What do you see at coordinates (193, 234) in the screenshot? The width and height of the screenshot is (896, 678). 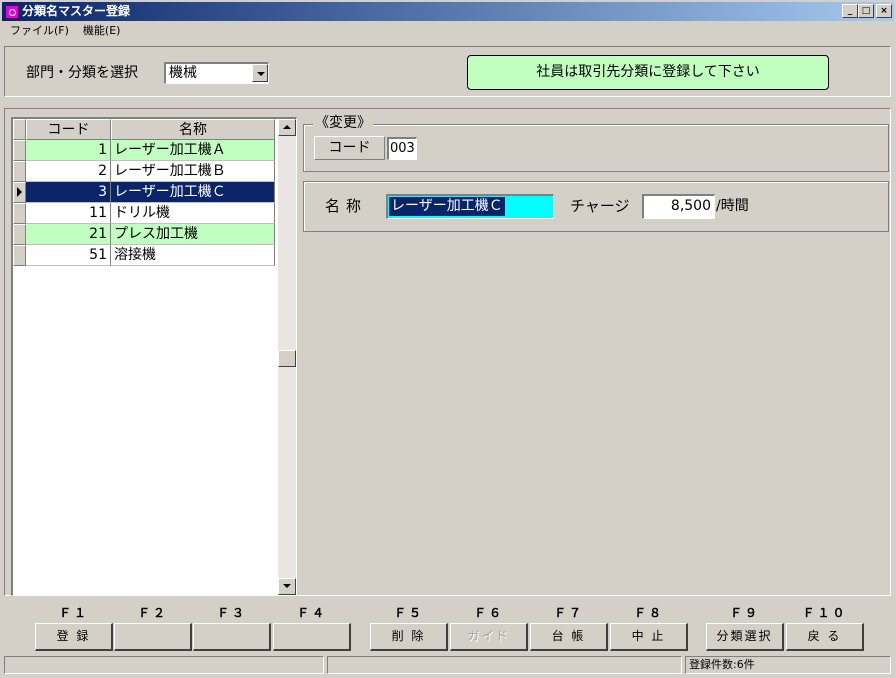 I see `name-cell: プレス加工機` at bounding box center [193, 234].